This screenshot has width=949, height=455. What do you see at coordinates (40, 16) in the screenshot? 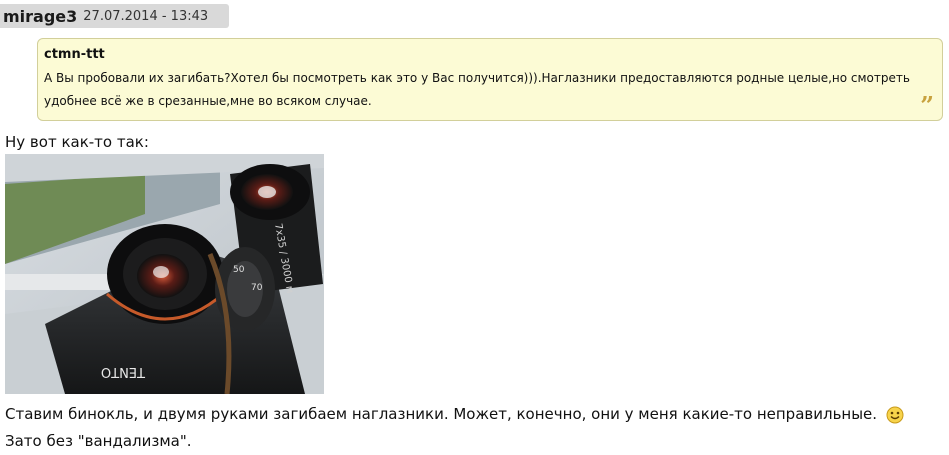
I see `post-author: mirage3` at bounding box center [40, 16].